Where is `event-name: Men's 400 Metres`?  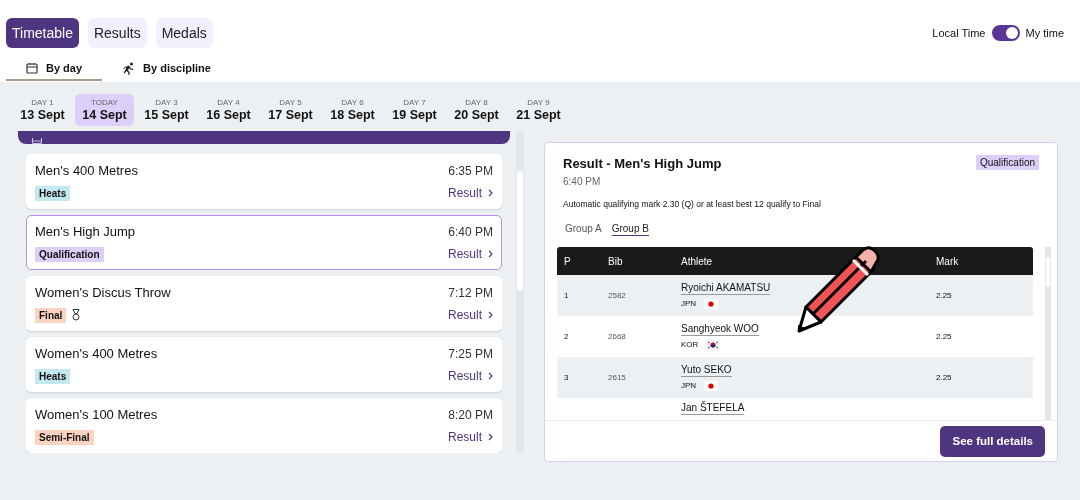
event-name: Men's 400 Metres is located at coordinates (86, 171).